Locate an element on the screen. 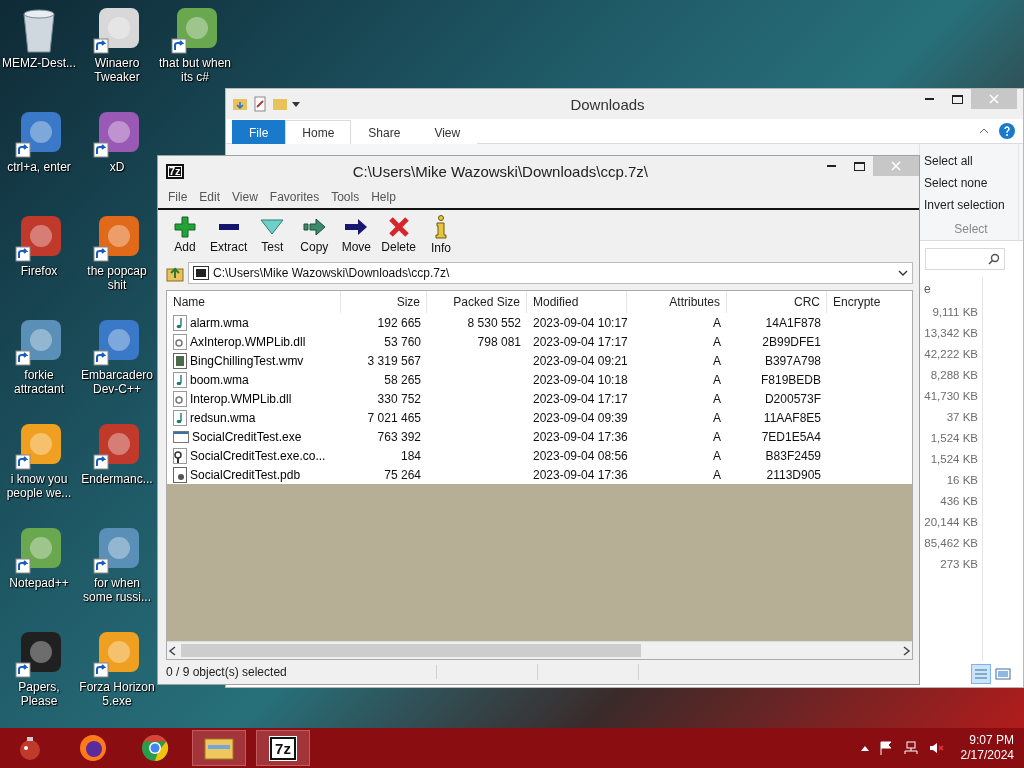 The width and height of the screenshot is (1024, 768). file-name: redsun.wma is located at coordinates (254, 417).